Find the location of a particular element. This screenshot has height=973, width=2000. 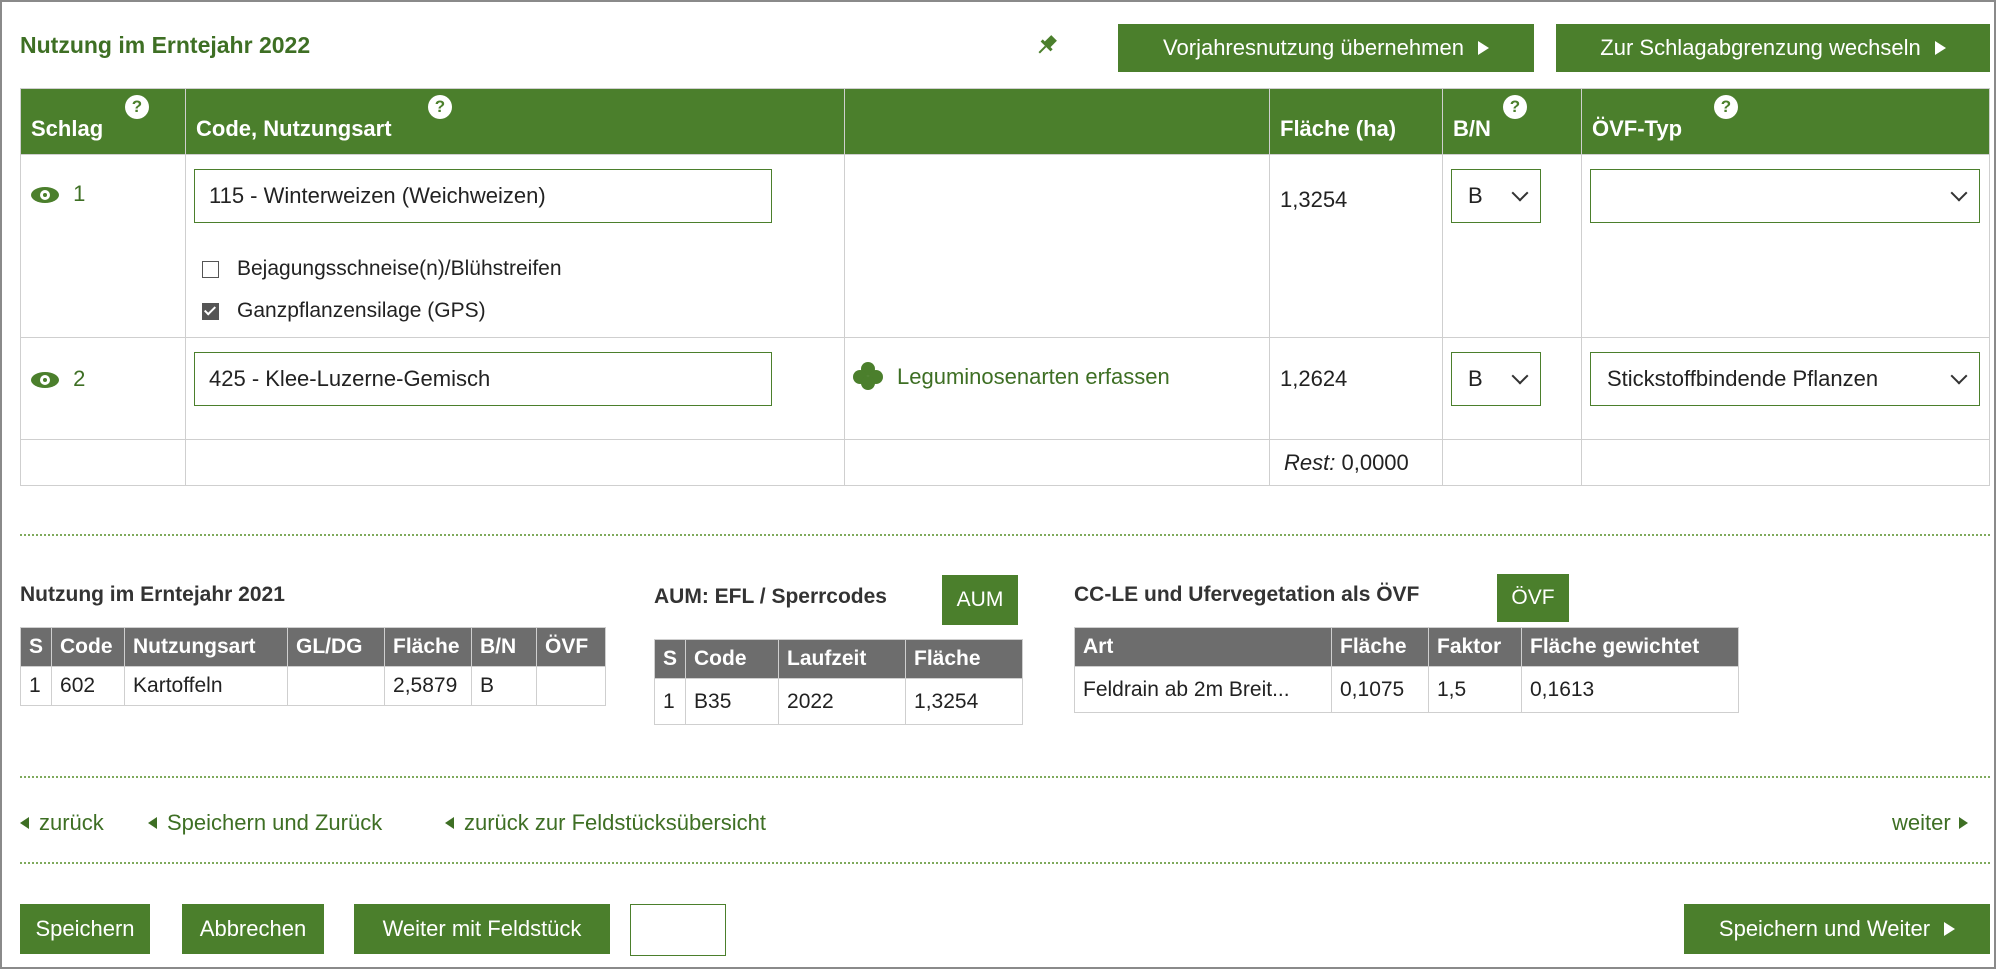

oevf-select: Stickstoffbindende Pflanzen is located at coordinates (1785, 379).